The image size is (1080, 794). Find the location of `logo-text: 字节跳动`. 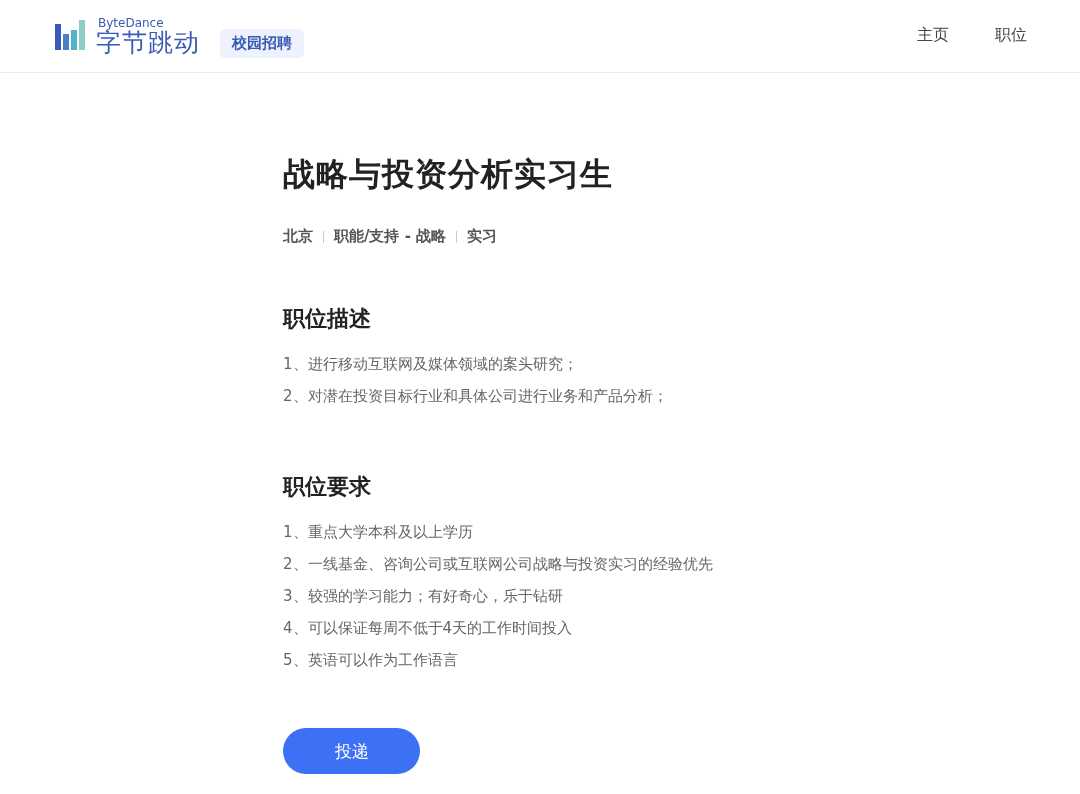

logo-text: 字节跳动 is located at coordinates (148, 42).